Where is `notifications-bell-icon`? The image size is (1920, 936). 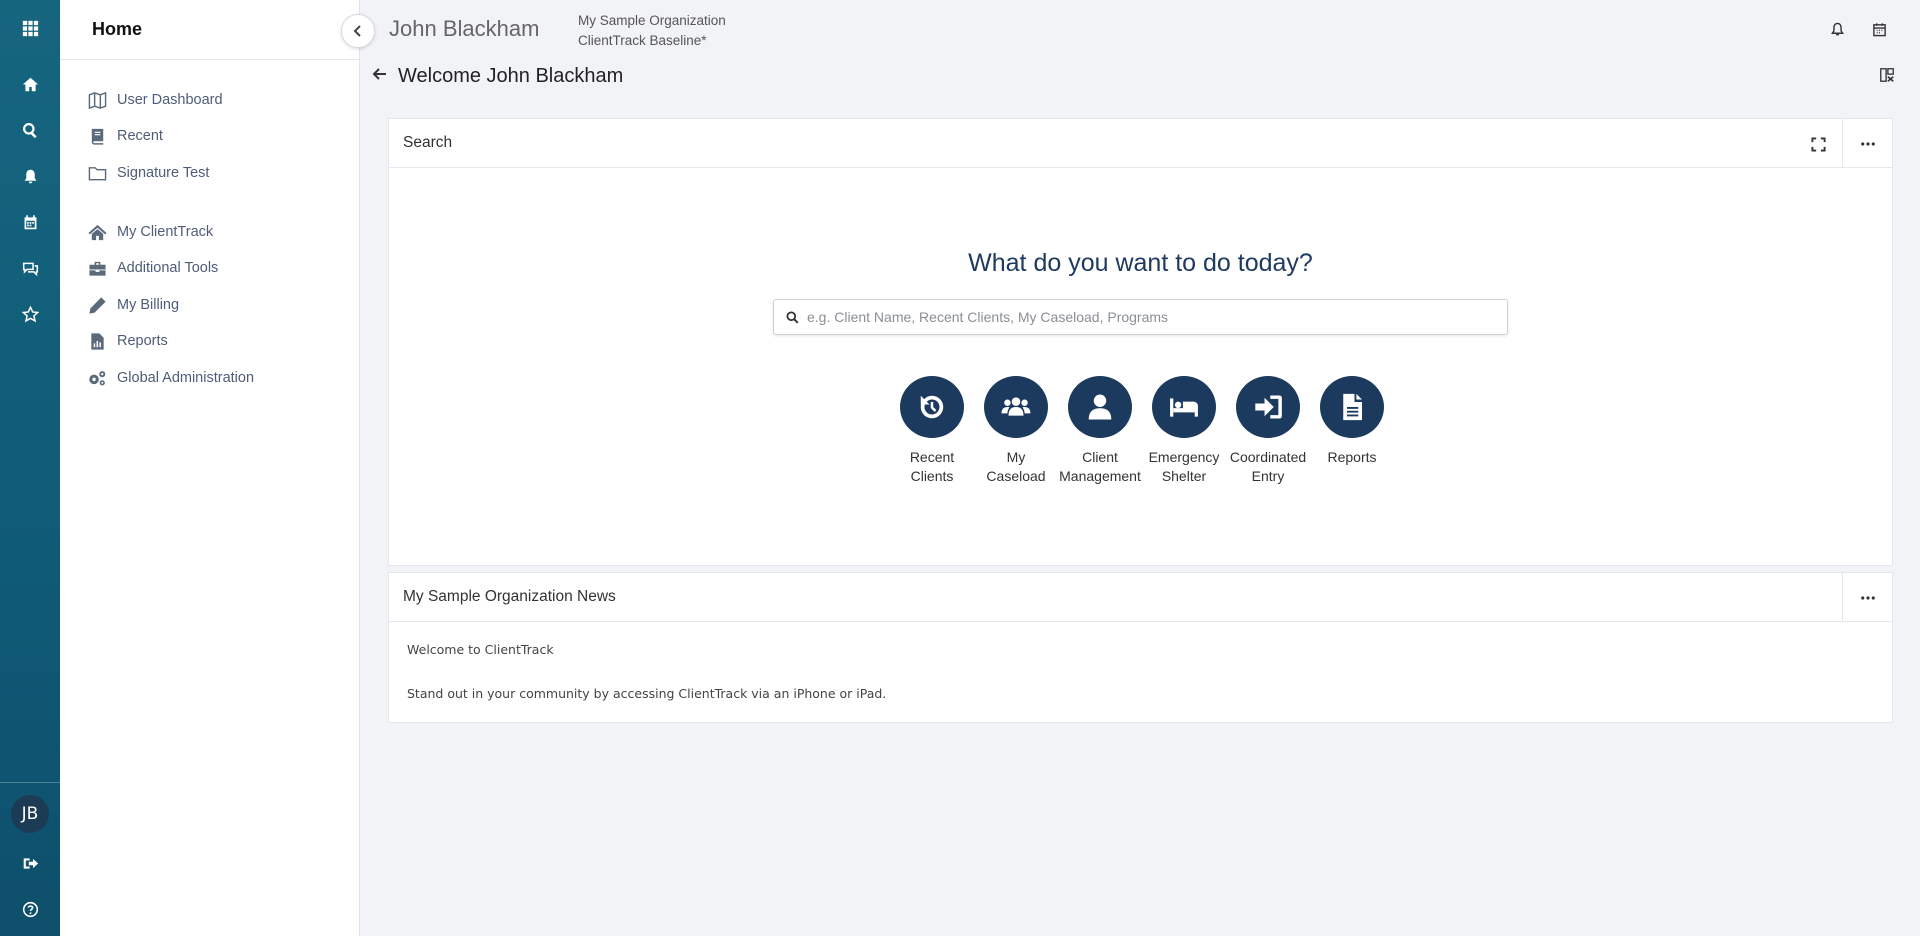 notifications-bell-icon is located at coordinates (1837, 29).